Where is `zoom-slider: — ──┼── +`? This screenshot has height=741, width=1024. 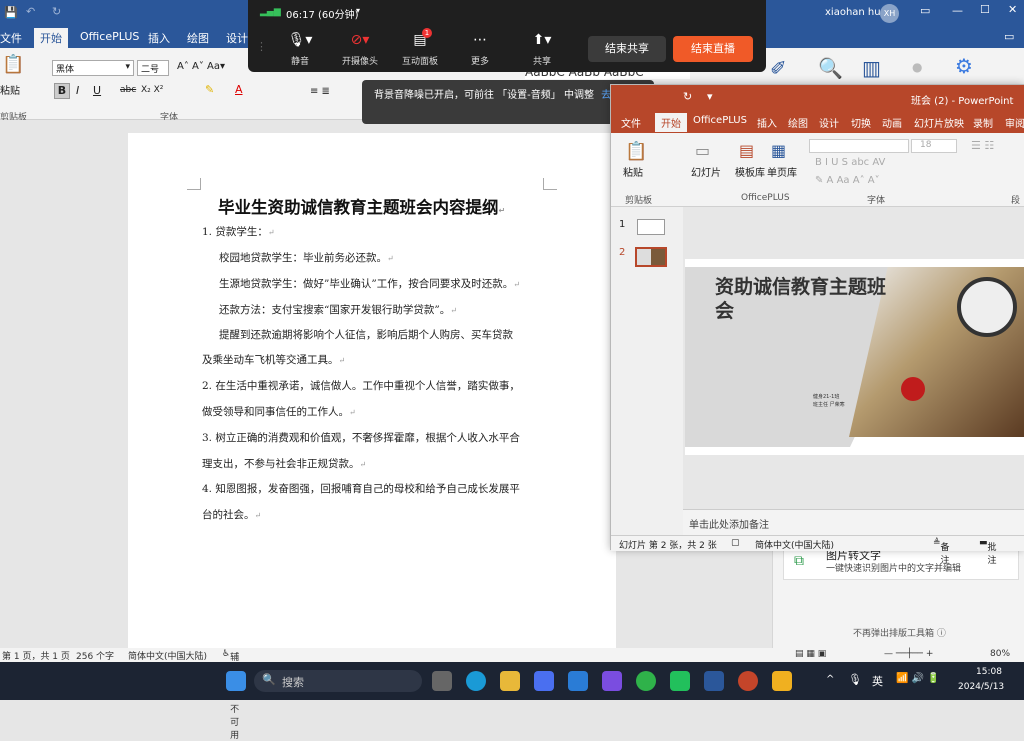
zoom-slider: — ──┼── + is located at coordinates (908, 654).